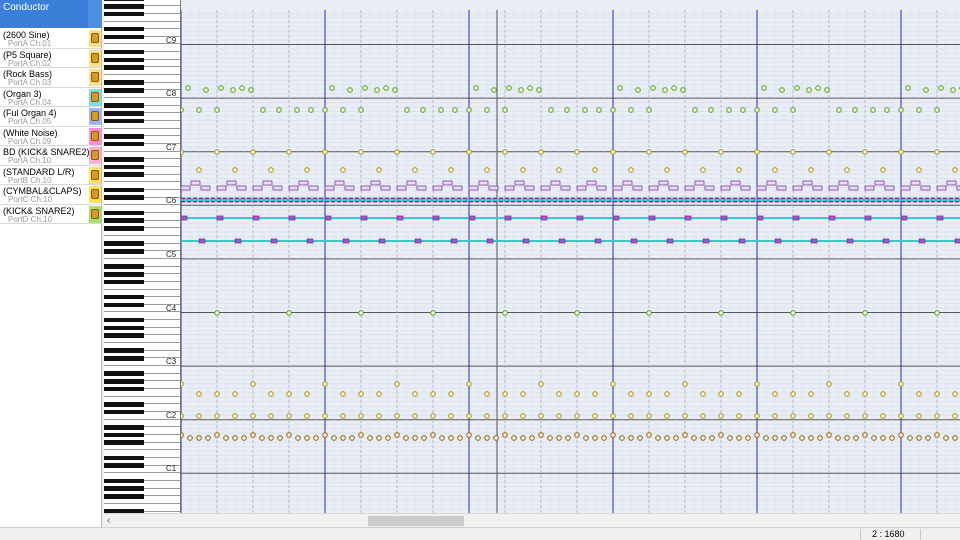 The image size is (960, 540). Describe the element at coordinates (51, 136) in the screenshot. I see `track-item: (White Noise) PortA Ch.09` at that location.